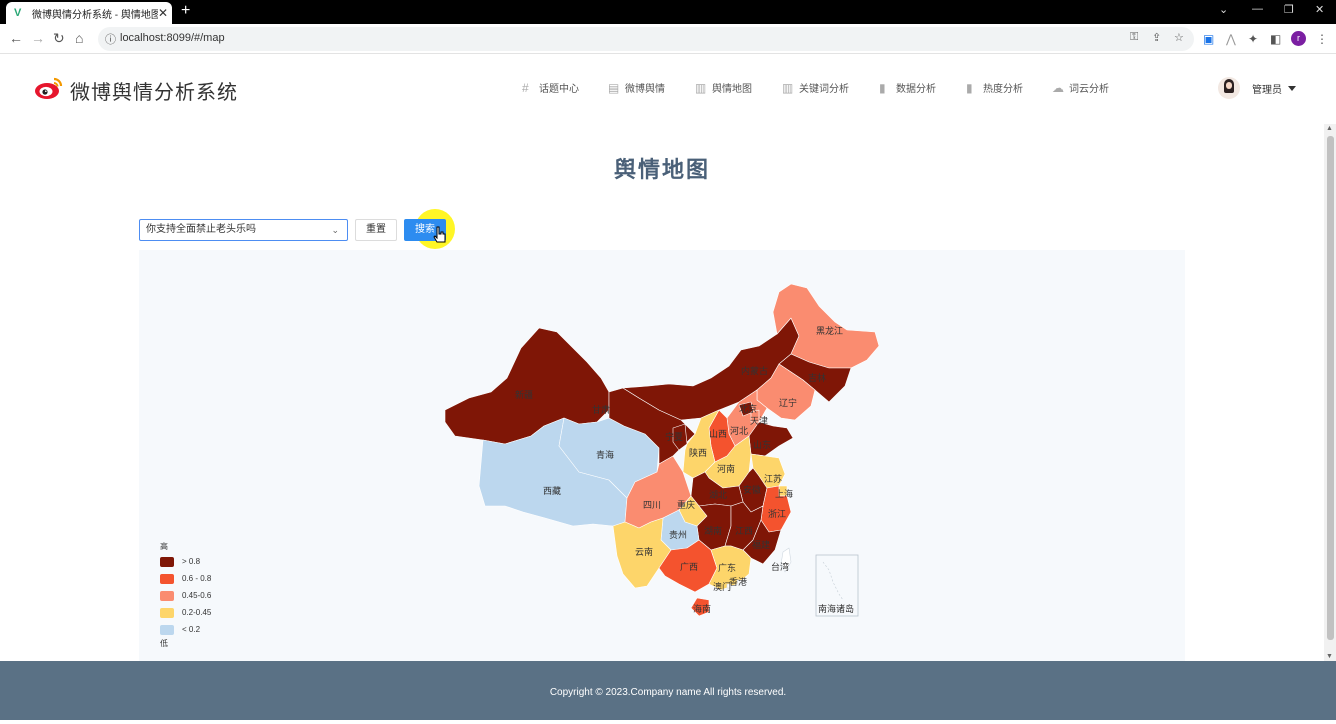  I want to click on legend-label: 0.2-0.45, so click(197, 612).